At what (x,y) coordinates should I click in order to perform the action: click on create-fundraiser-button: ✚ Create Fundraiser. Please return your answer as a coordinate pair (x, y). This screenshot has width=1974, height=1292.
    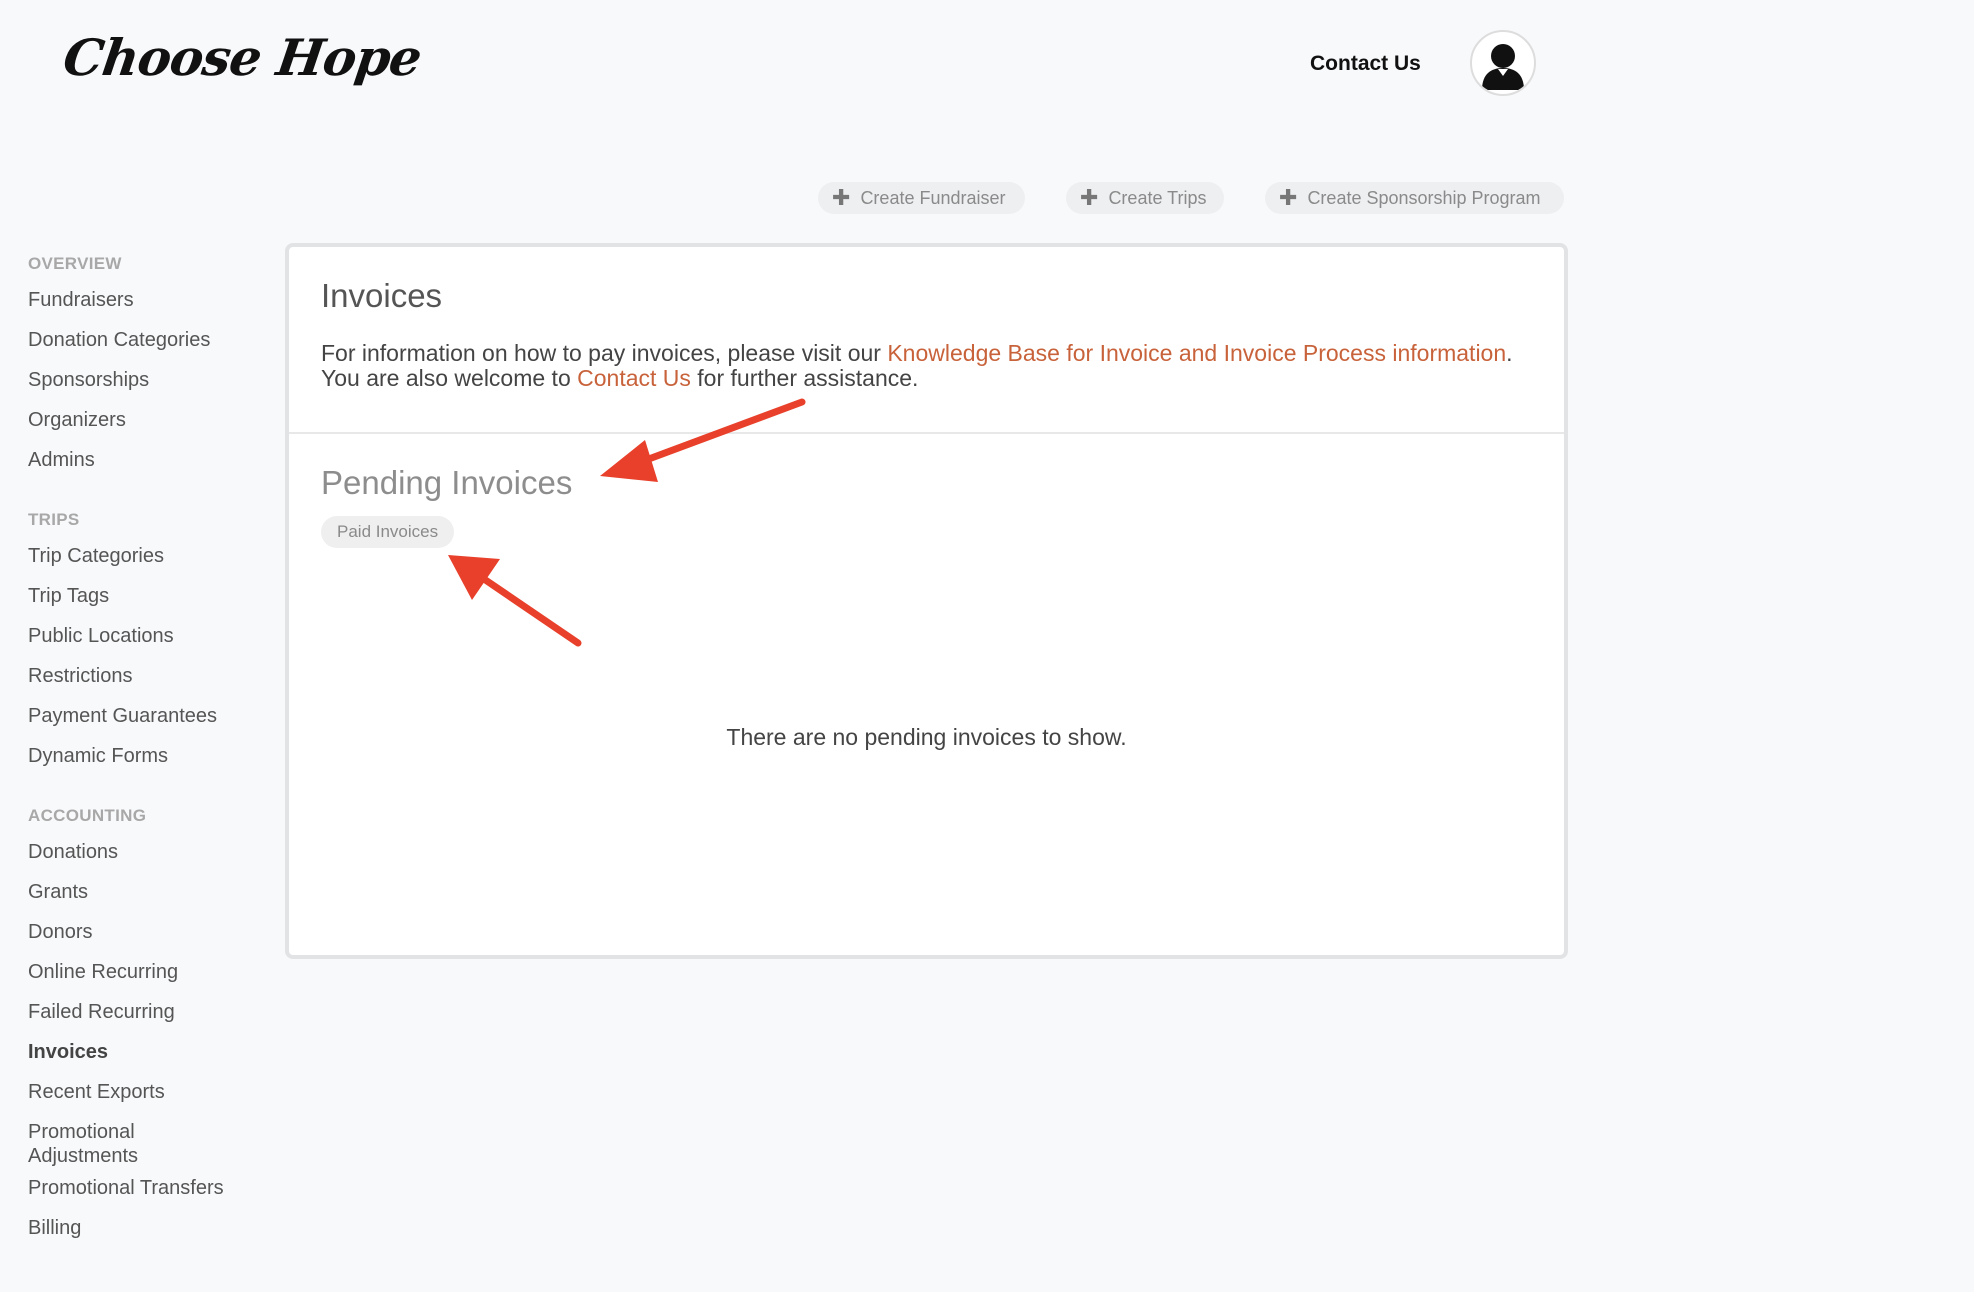
    Looking at the image, I should click on (921, 198).